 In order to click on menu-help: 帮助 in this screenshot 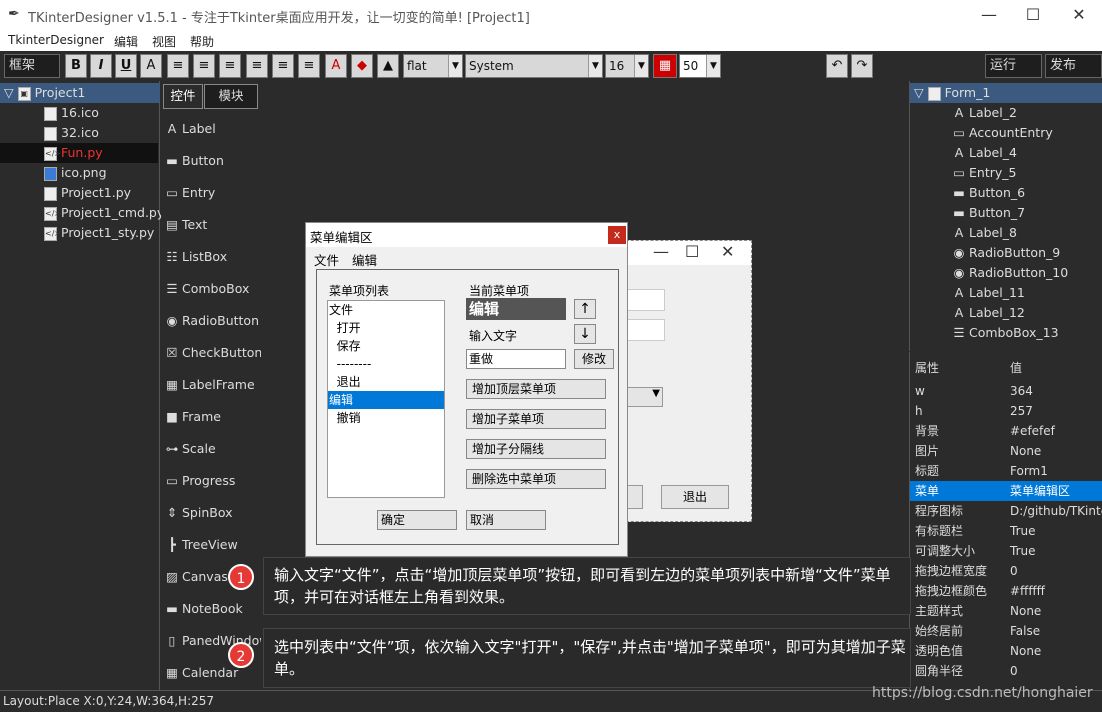, I will do `click(202, 41)`.